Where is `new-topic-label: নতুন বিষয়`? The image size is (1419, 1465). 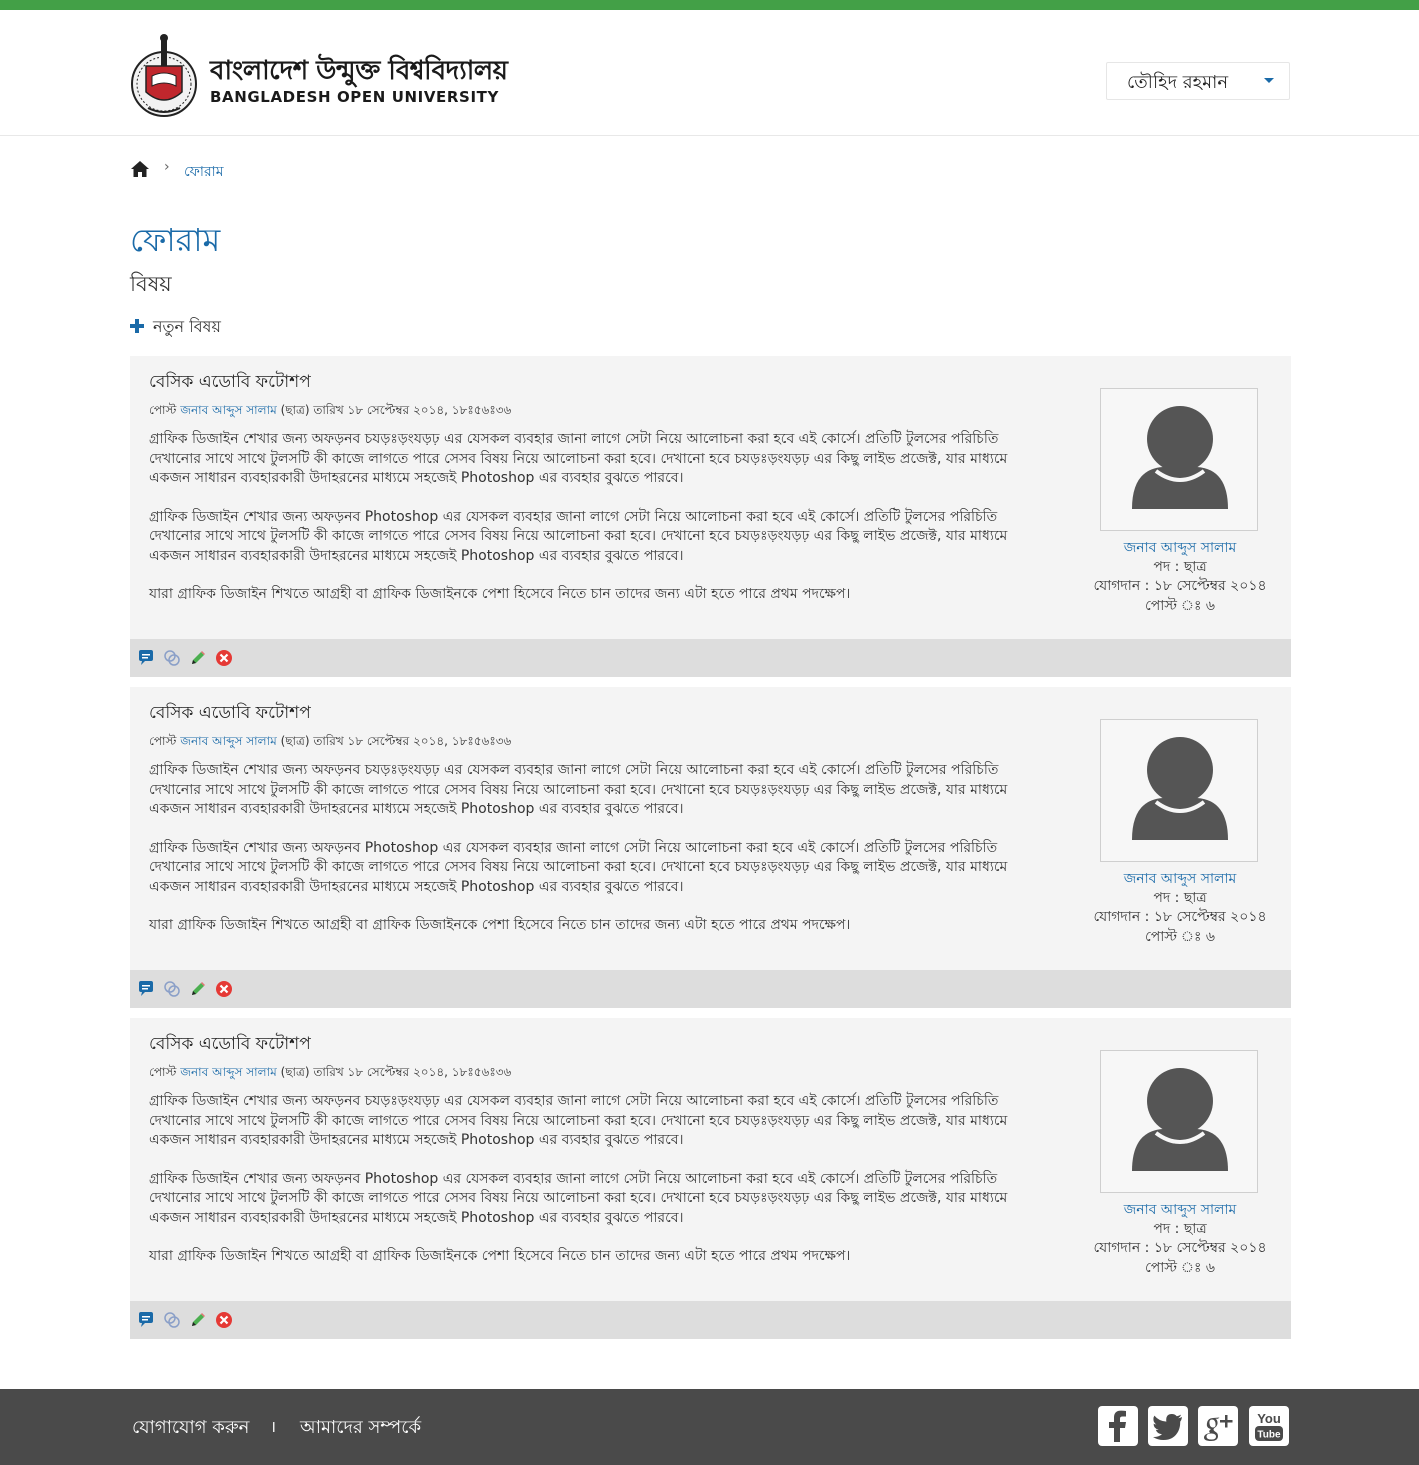
new-topic-label: নতুন বিষয় is located at coordinates (187, 326).